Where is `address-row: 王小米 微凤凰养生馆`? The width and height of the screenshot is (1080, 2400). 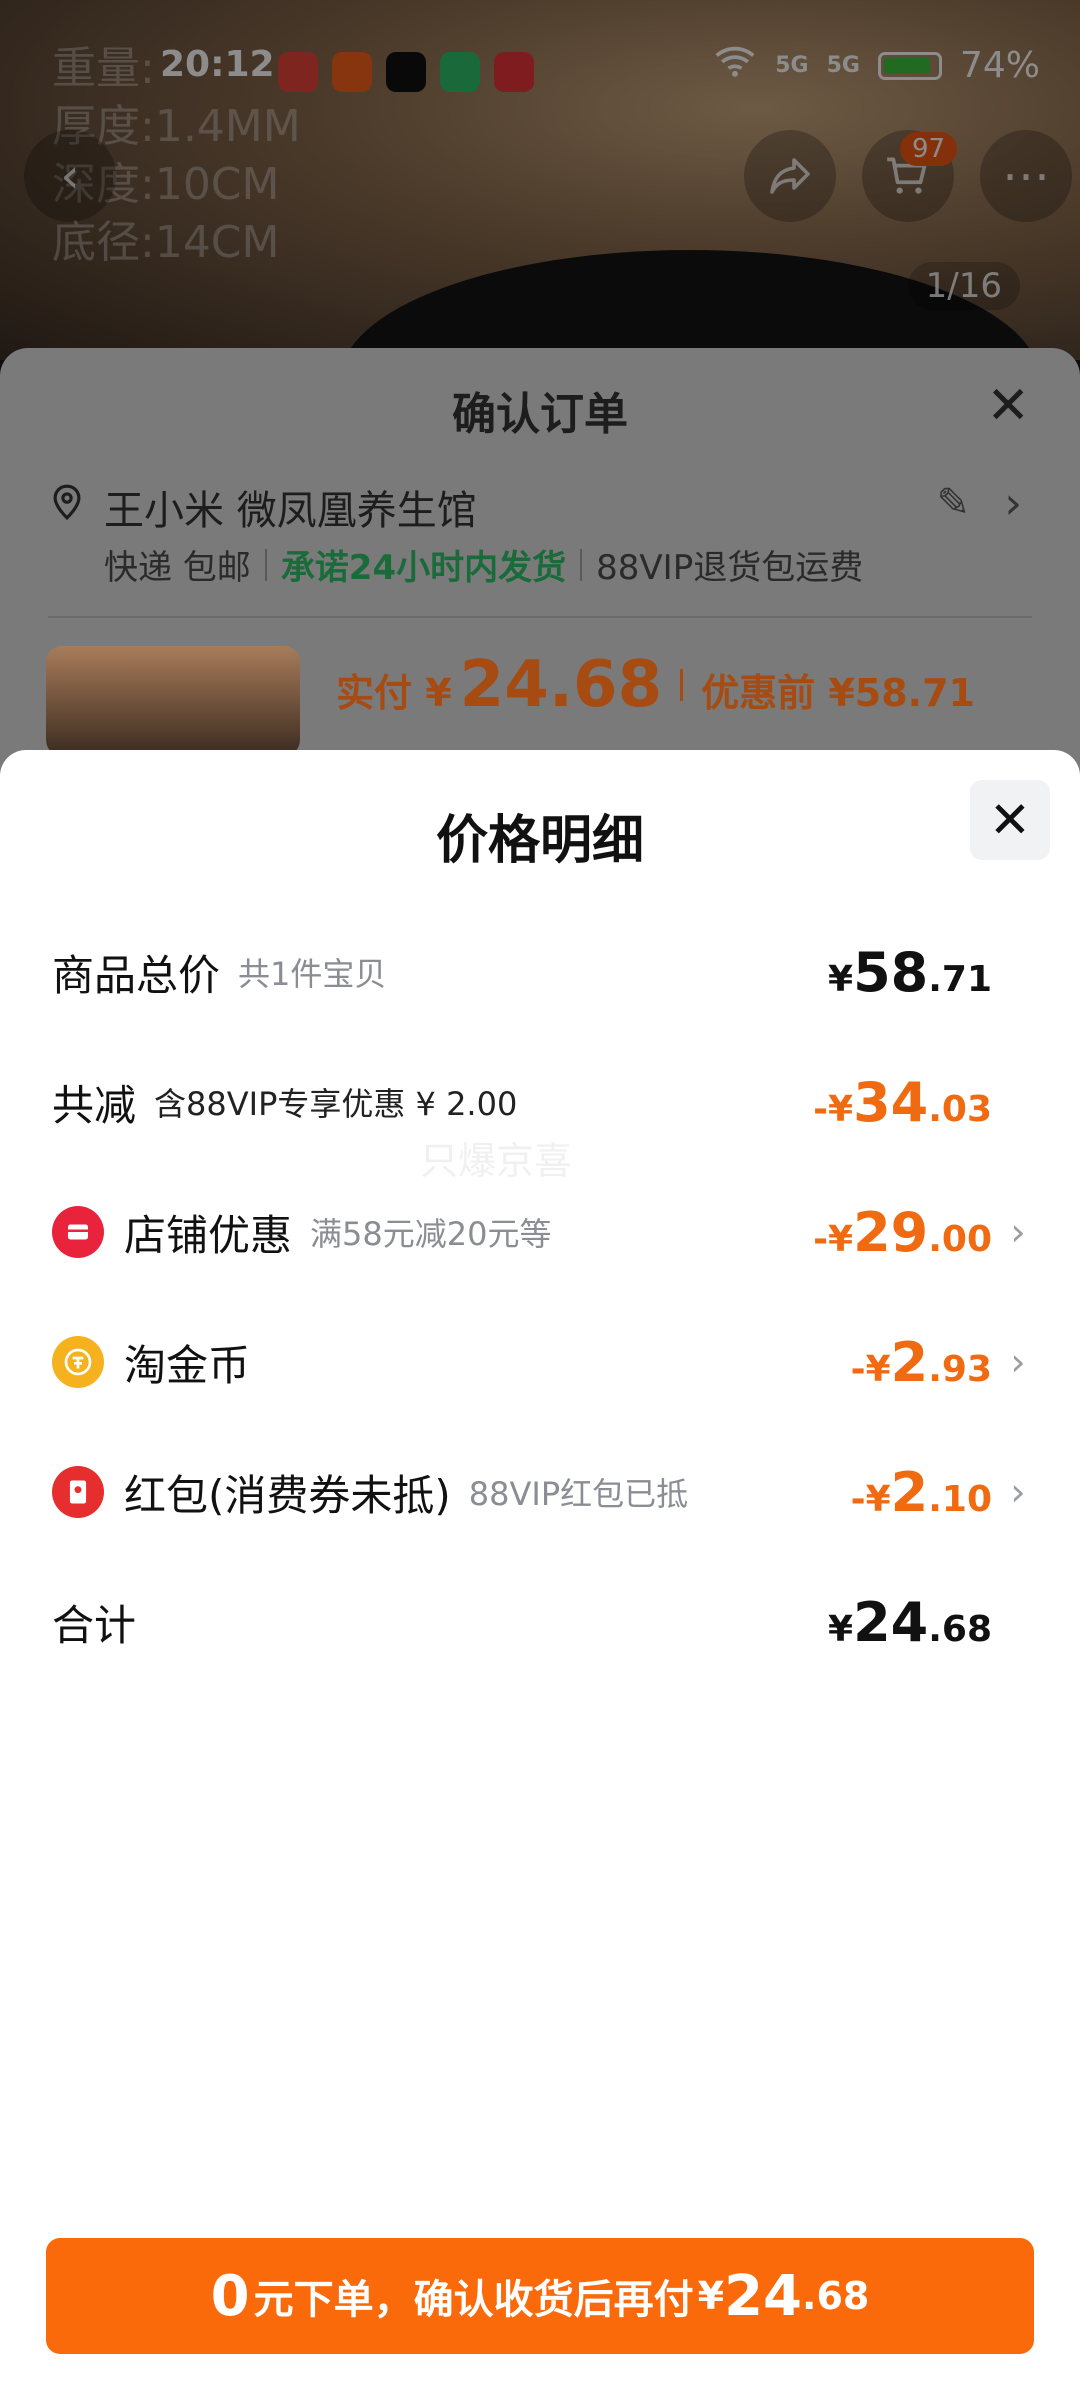
address-row: 王小米 微凤凰养生馆 is located at coordinates (262, 507).